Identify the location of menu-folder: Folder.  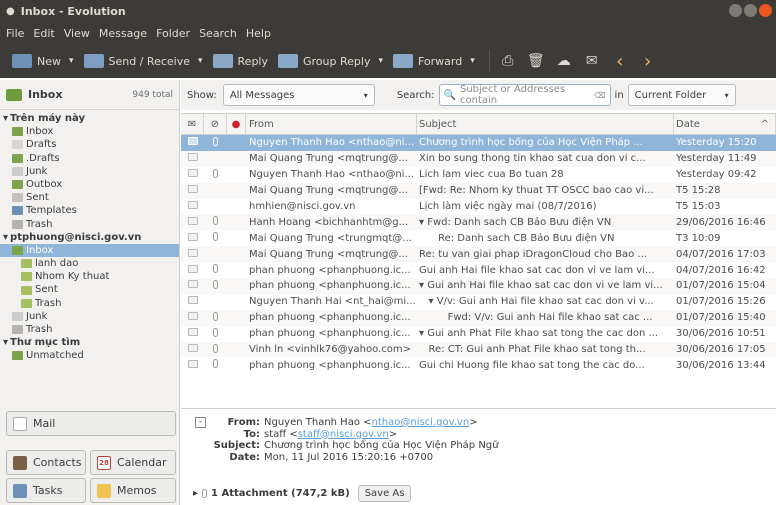
(173, 33).